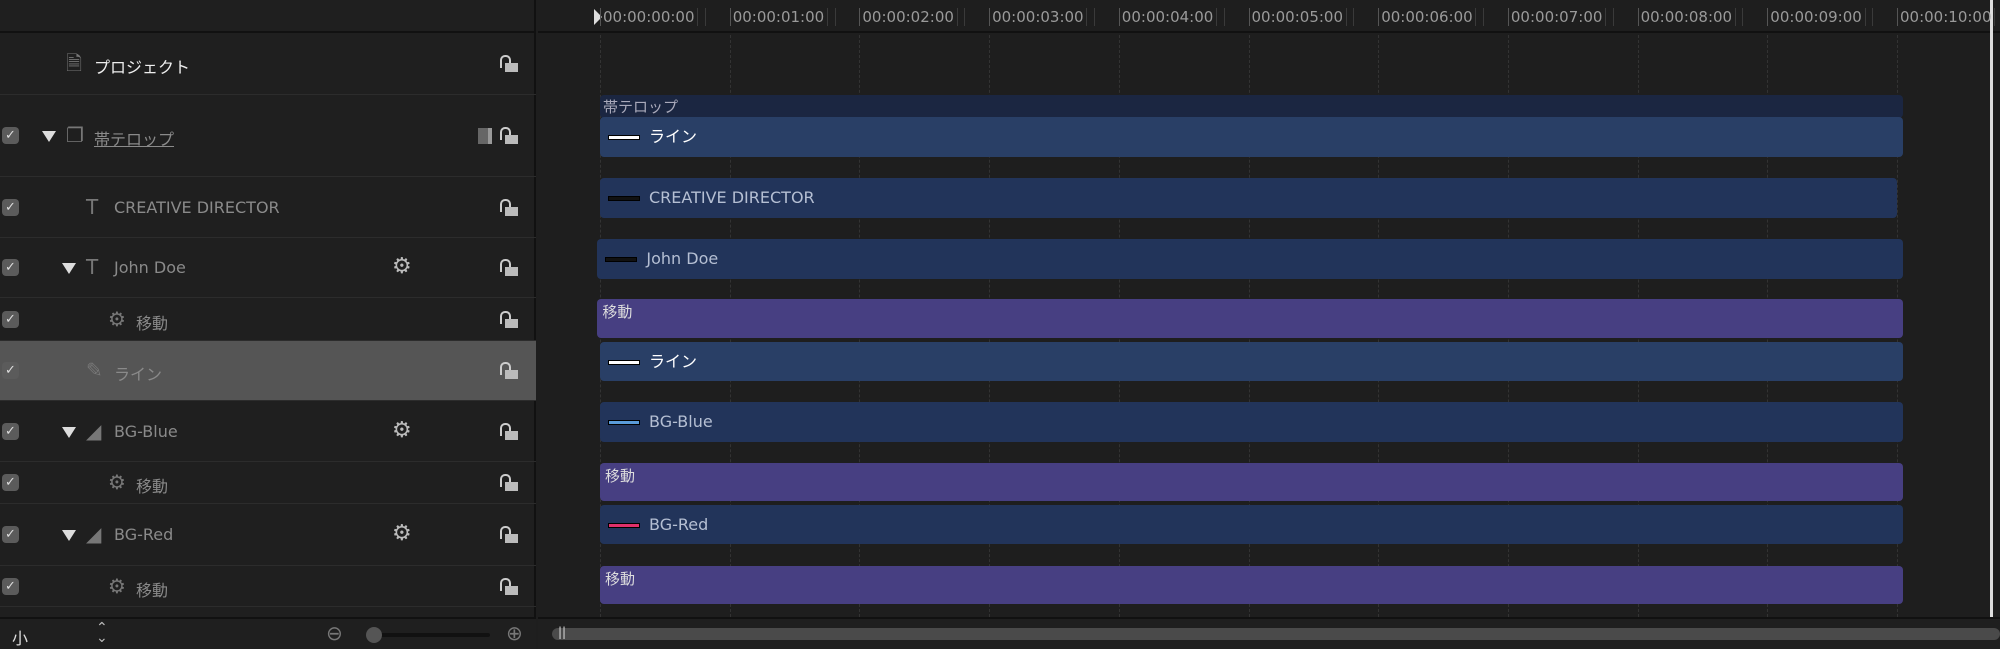 This screenshot has width=2000, height=649. Describe the element at coordinates (334, 633) in the screenshot. I see `zoom-out-icon: ⊖` at that location.